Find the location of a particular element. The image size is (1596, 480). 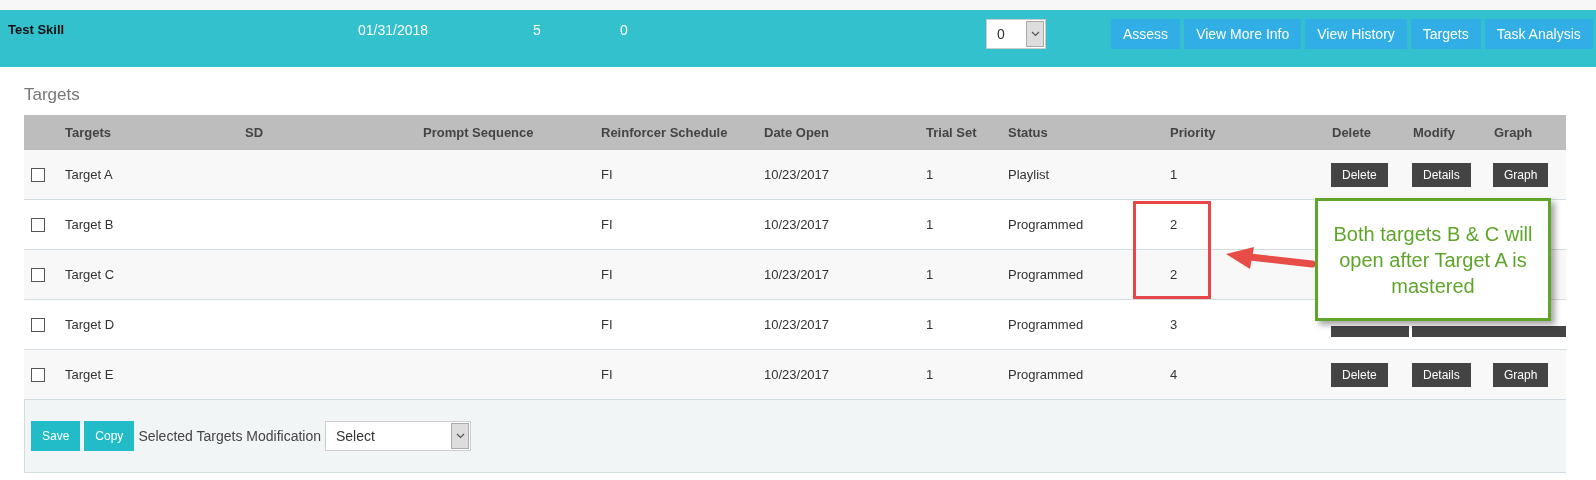

column-header: Graph is located at coordinates (1513, 132).